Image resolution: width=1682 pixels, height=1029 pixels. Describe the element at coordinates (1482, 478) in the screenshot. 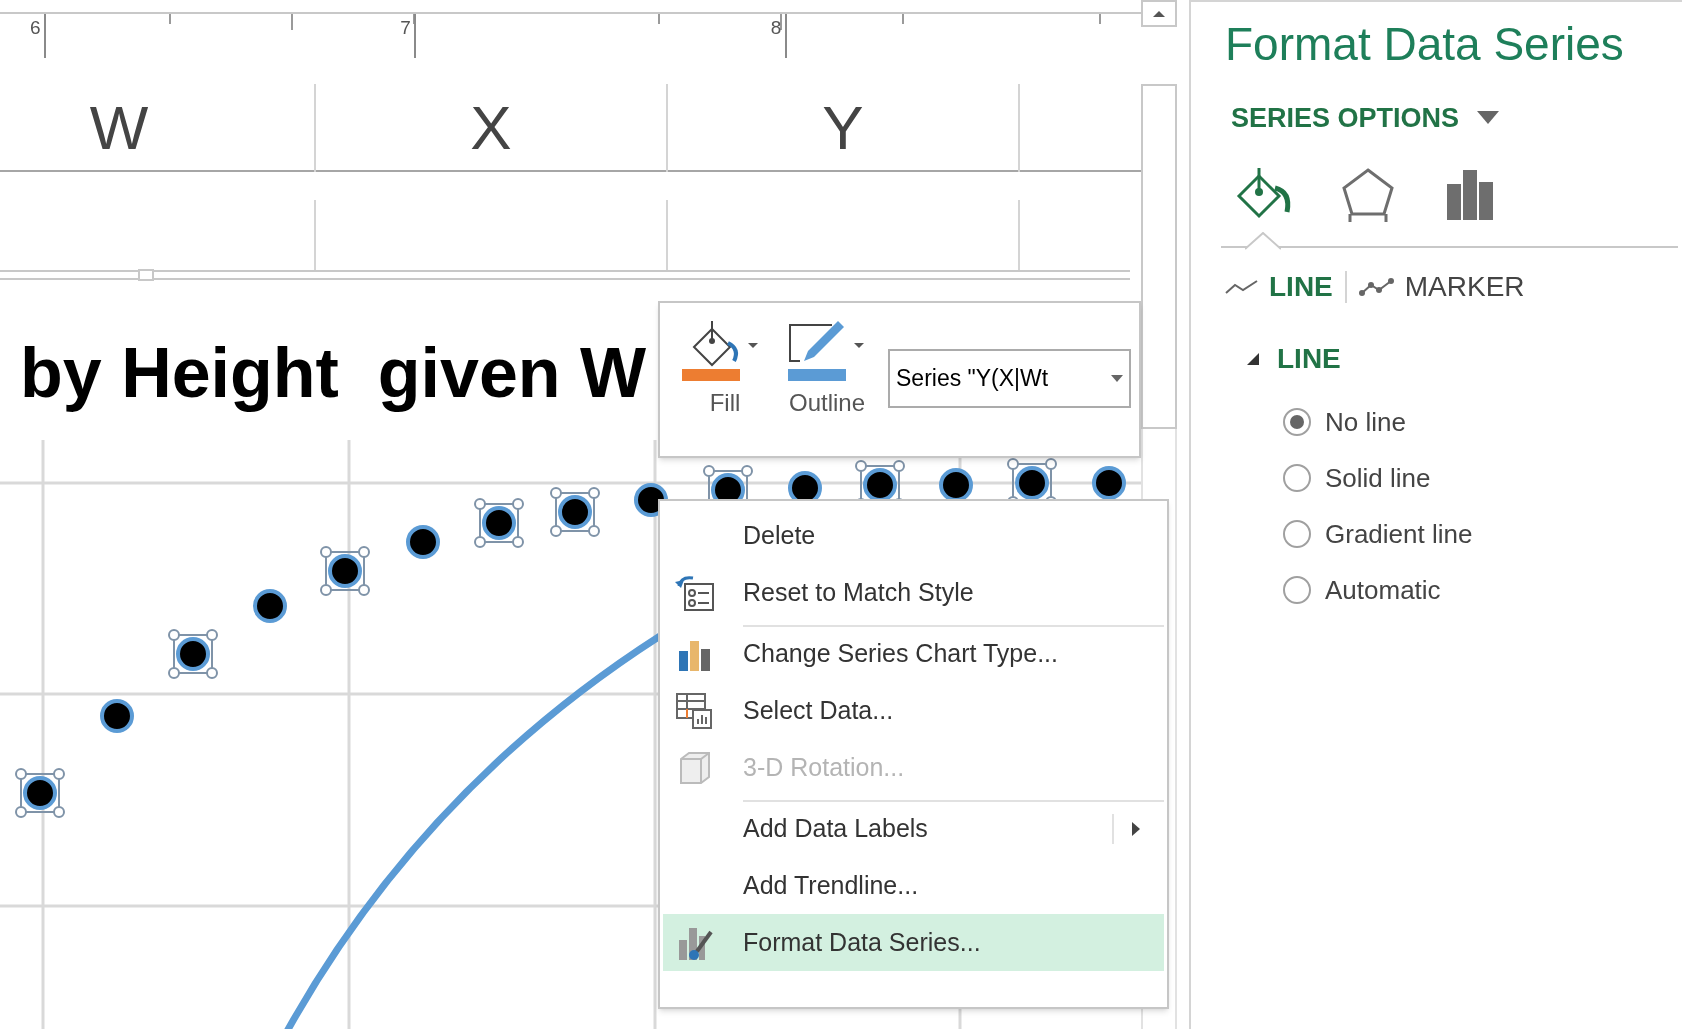

I see `radio-option: Solid line` at that location.